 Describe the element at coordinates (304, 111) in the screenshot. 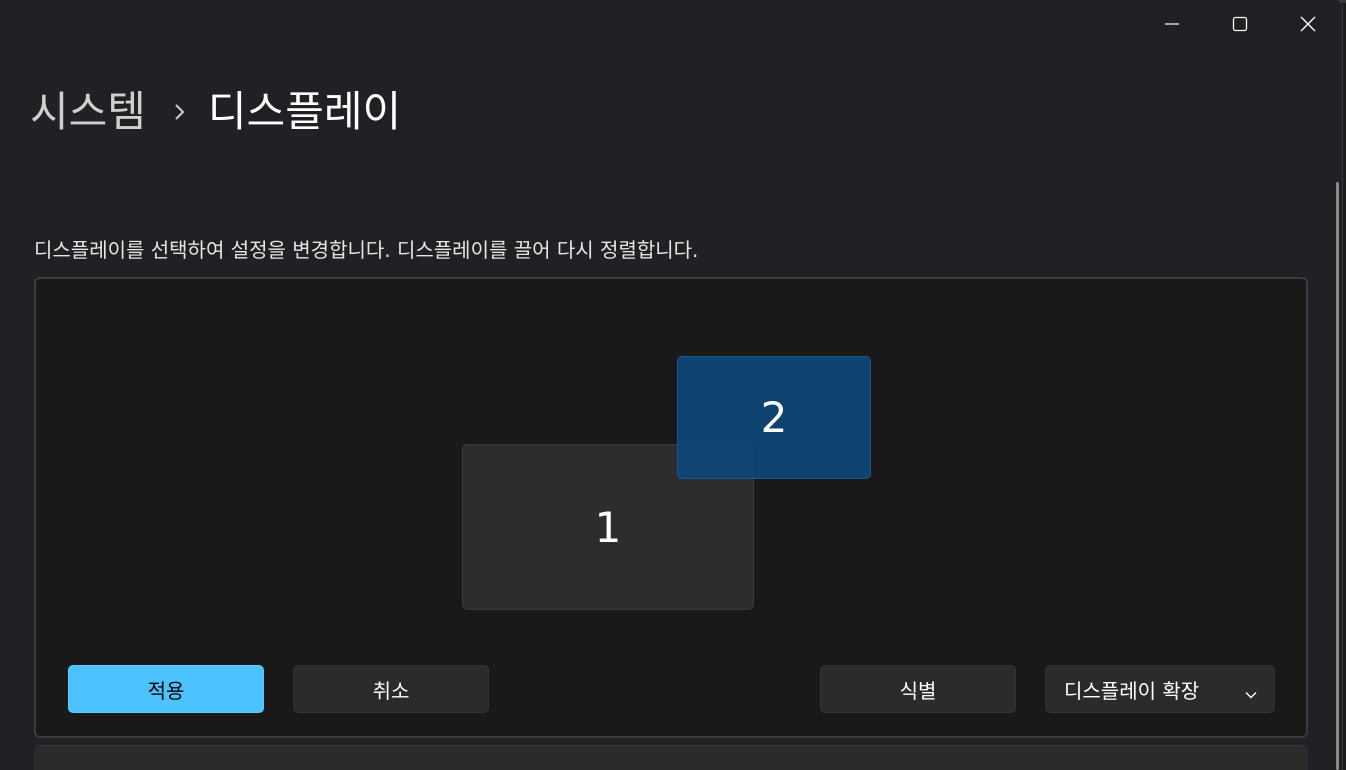

I see `page-title: 디스플레이` at that location.